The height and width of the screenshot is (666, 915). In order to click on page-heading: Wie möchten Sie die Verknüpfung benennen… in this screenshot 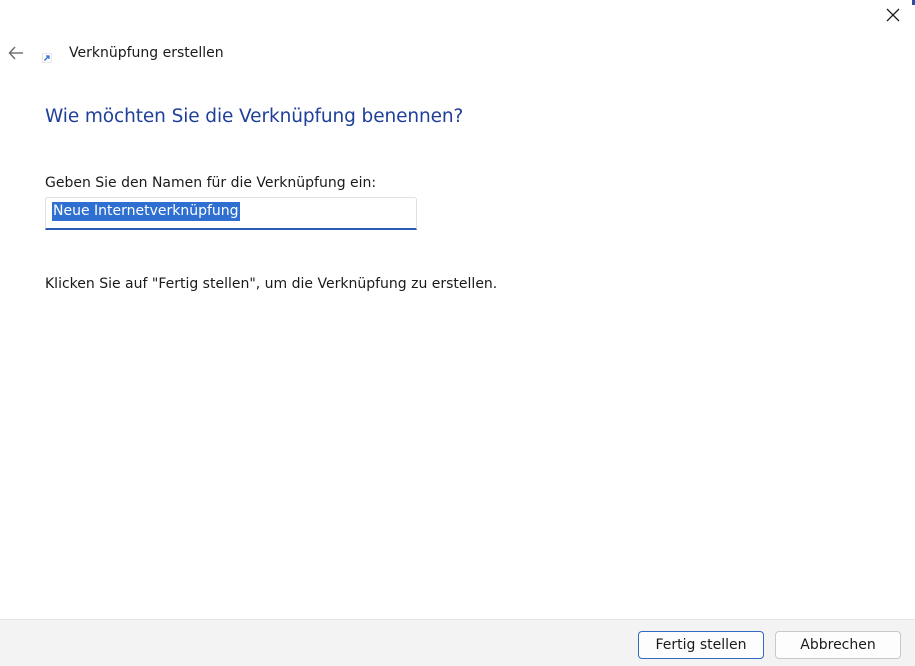, I will do `click(254, 116)`.